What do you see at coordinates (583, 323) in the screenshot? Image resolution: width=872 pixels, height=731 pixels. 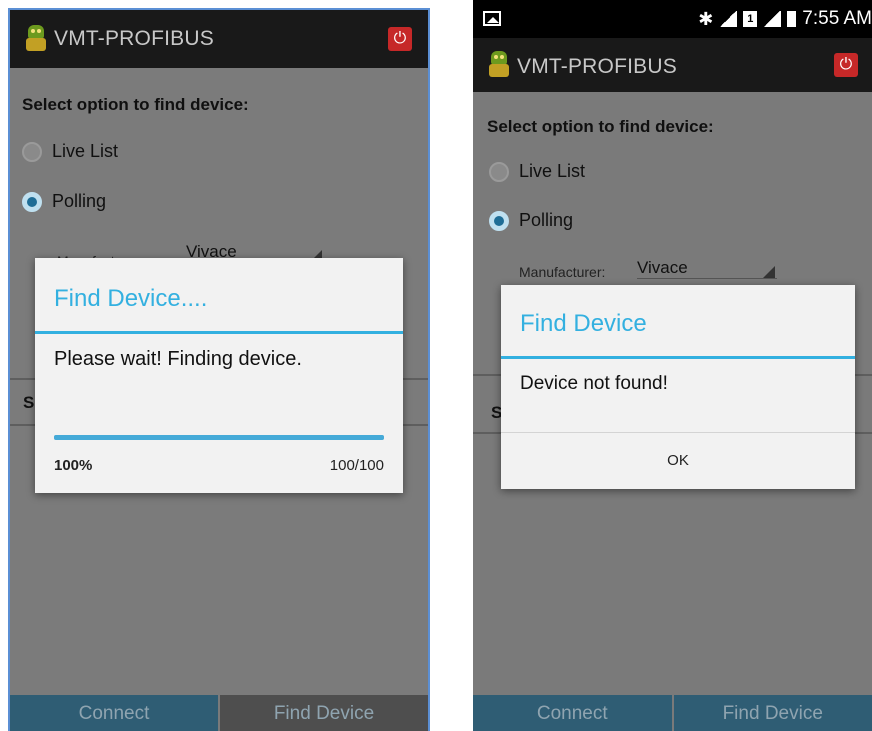 I see `dialog-title: Find Device` at bounding box center [583, 323].